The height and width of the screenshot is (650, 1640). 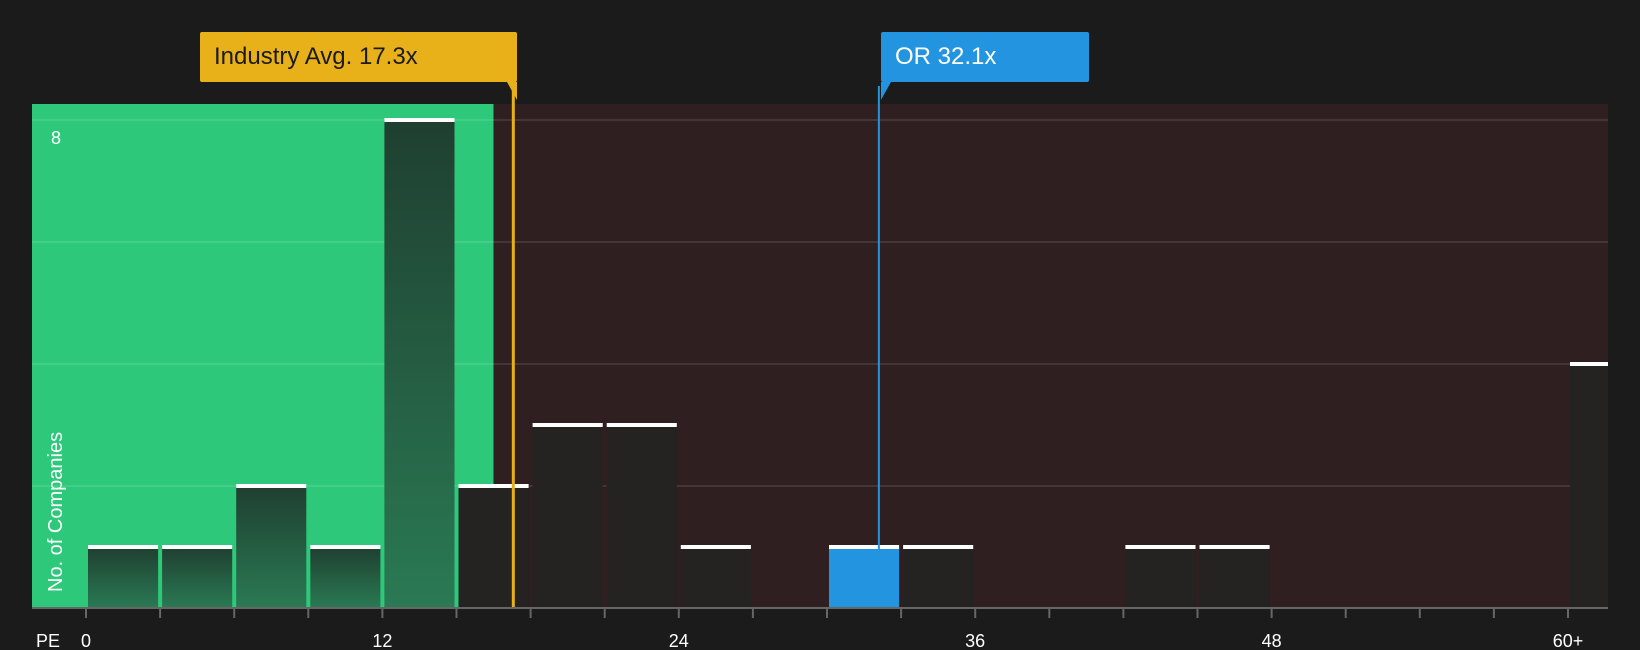 What do you see at coordinates (48, 640) in the screenshot?
I see `x-axis-label: PE` at bounding box center [48, 640].